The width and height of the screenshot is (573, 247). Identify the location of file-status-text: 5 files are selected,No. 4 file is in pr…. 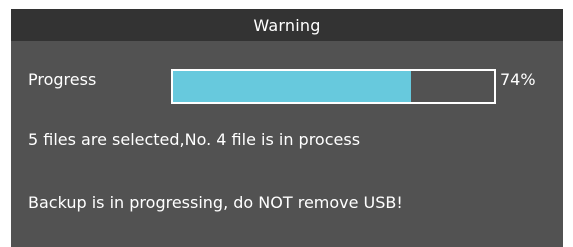
(194, 139).